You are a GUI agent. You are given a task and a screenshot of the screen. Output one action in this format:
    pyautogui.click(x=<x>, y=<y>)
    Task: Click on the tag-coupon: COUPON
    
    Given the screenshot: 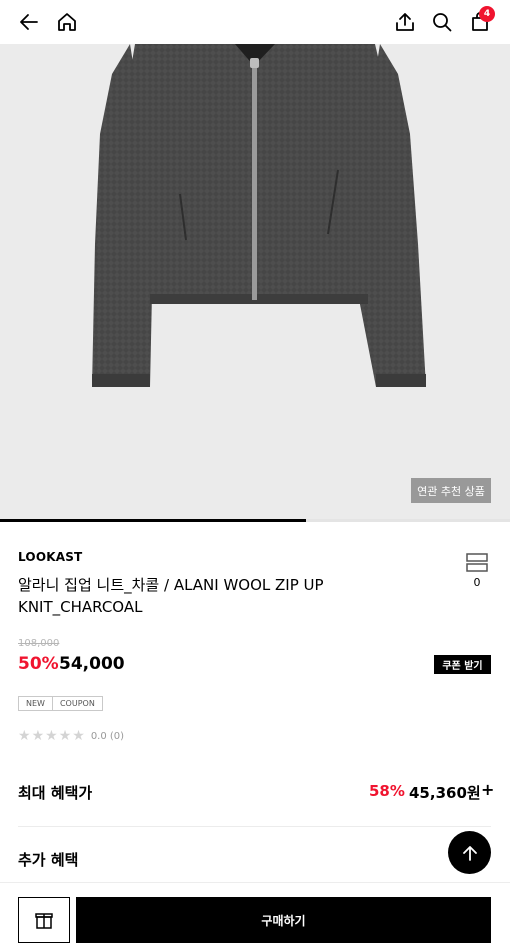 What is the action you would take?
    pyautogui.click(x=77, y=703)
    